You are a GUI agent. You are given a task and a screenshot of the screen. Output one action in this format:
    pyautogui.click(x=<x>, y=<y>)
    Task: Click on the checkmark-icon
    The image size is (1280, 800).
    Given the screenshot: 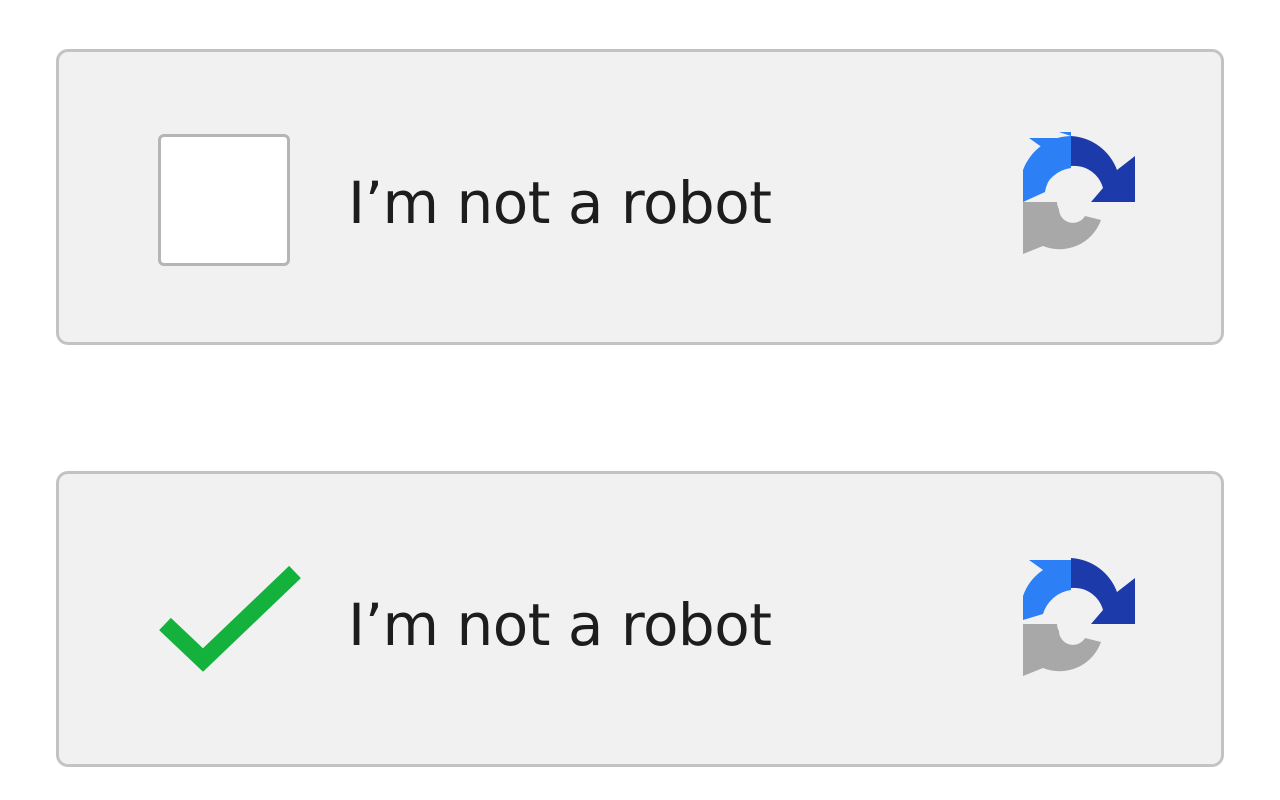 What is the action you would take?
    pyautogui.click(x=230, y=624)
    